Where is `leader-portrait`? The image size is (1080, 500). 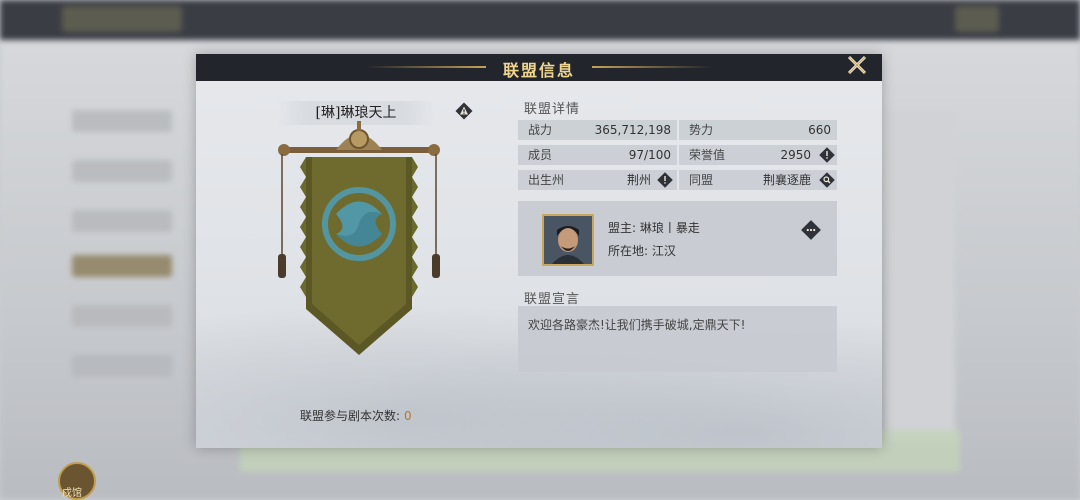
leader-portrait is located at coordinates (568, 240).